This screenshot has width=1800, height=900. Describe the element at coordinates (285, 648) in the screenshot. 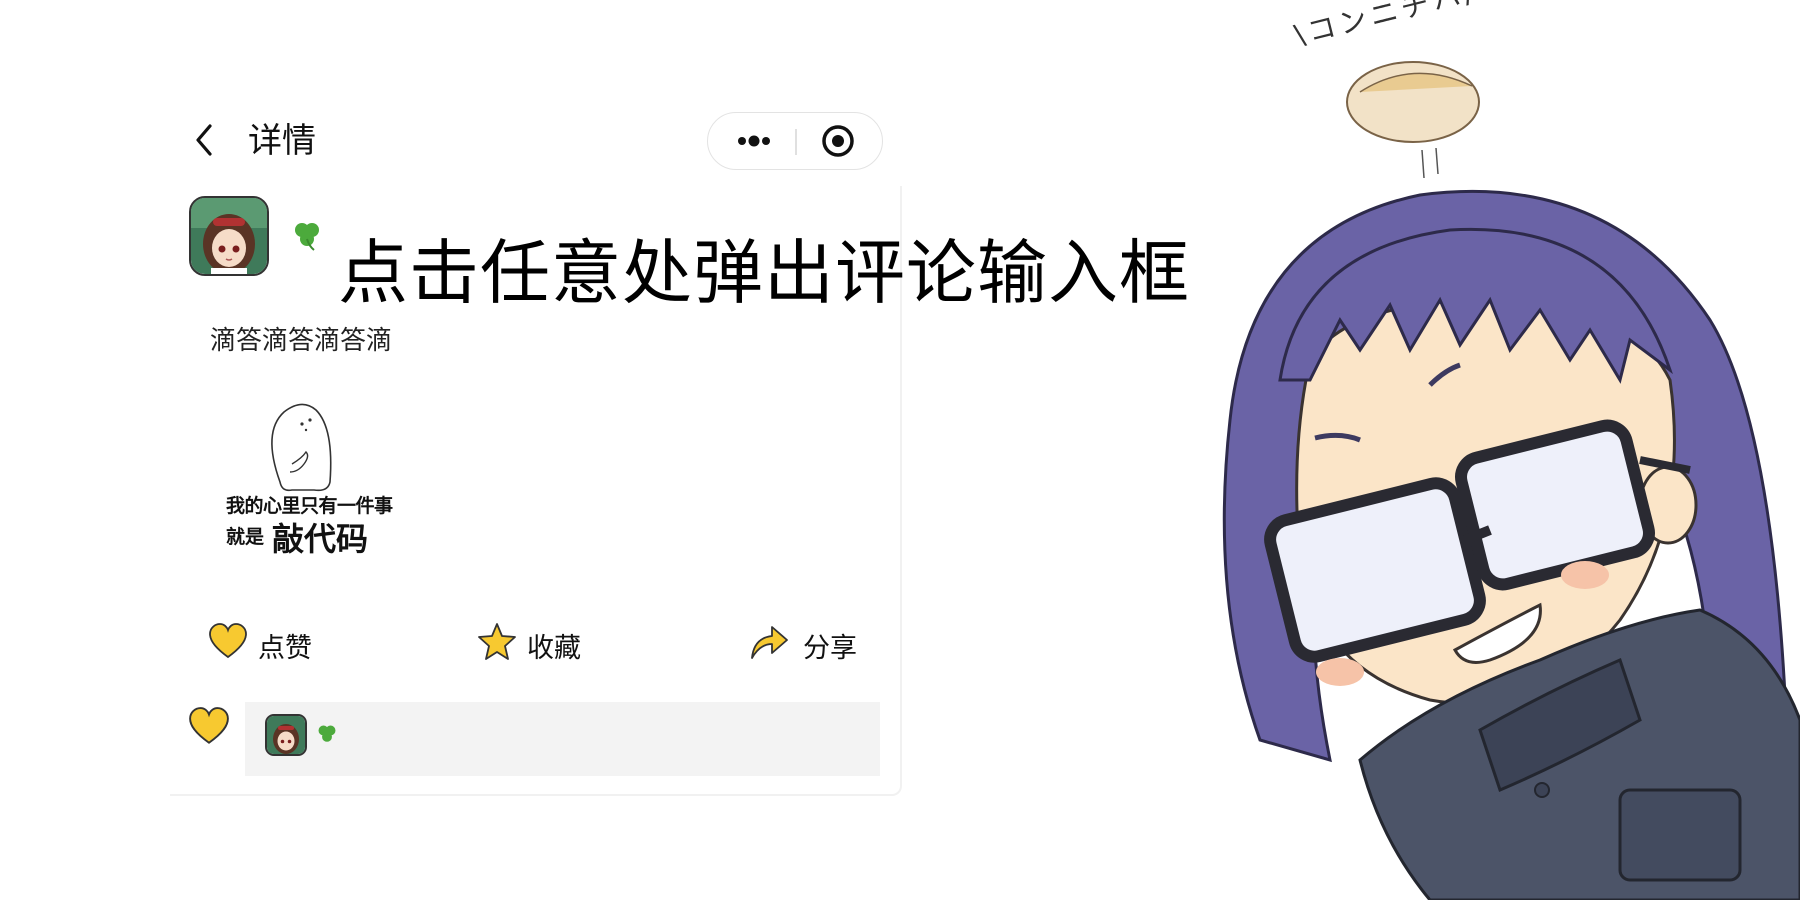

I see `like-label: 点赞` at that location.